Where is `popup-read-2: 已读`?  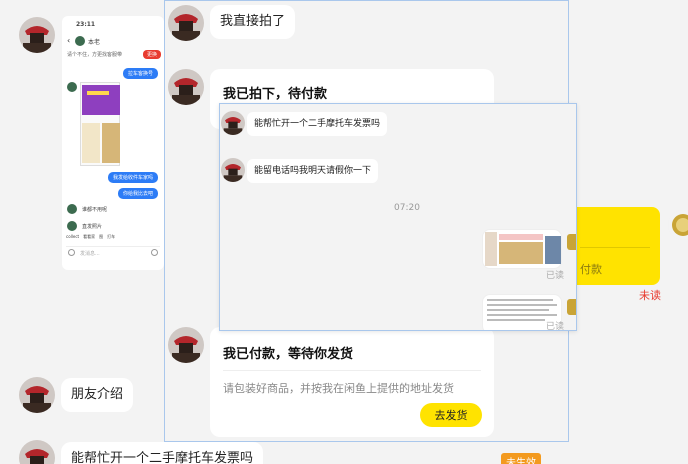
popup-read-2: 已读 is located at coordinates (555, 326).